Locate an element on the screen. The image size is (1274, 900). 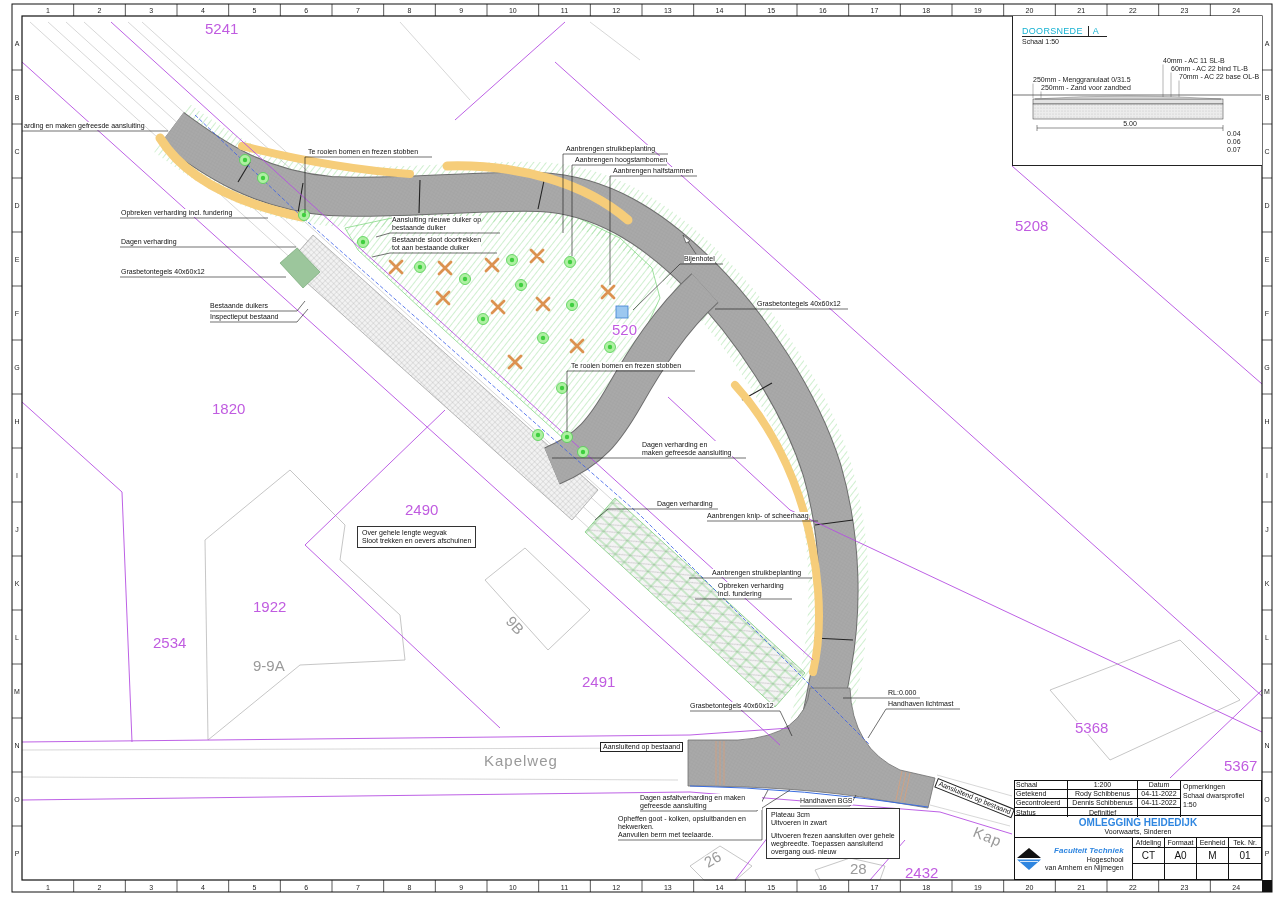
parcel-number: 5241 is located at coordinates (222, 28).